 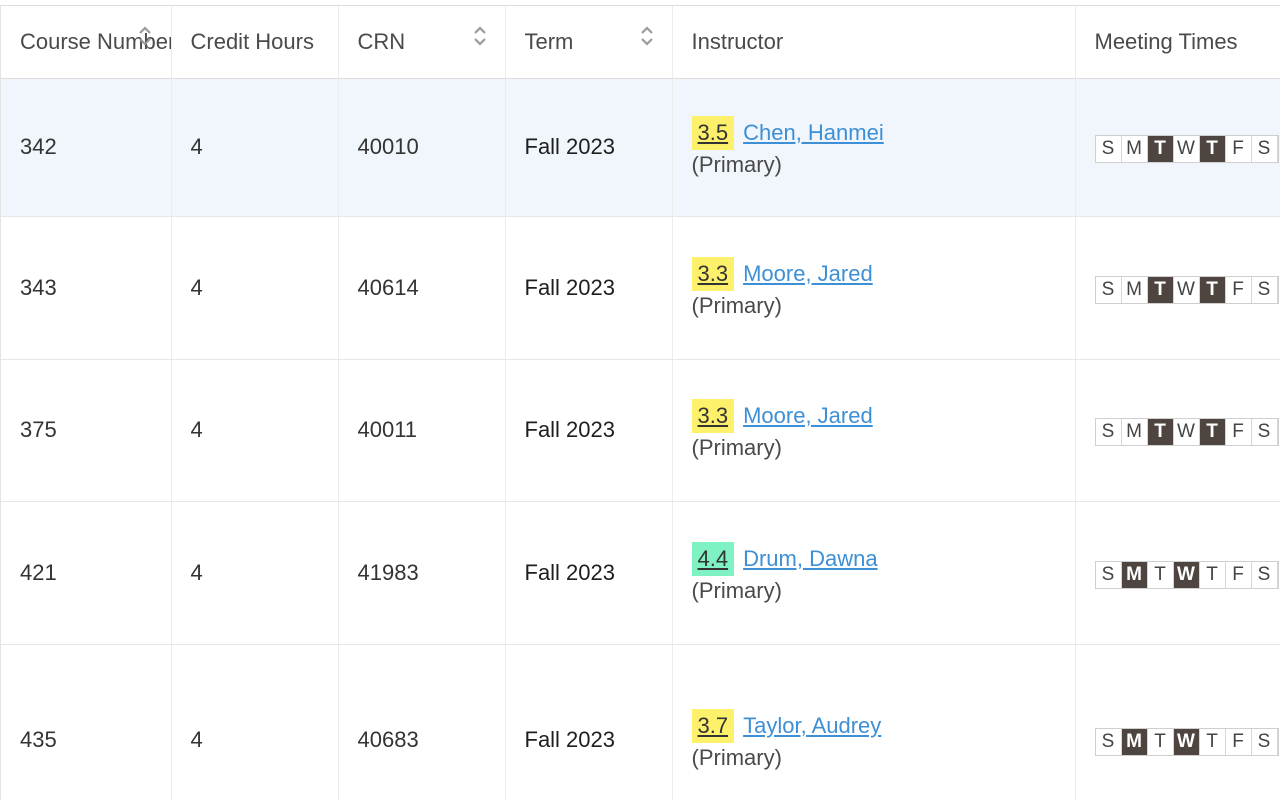 What do you see at coordinates (1166, 41) in the screenshot?
I see `header-label: Meeting Times` at bounding box center [1166, 41].